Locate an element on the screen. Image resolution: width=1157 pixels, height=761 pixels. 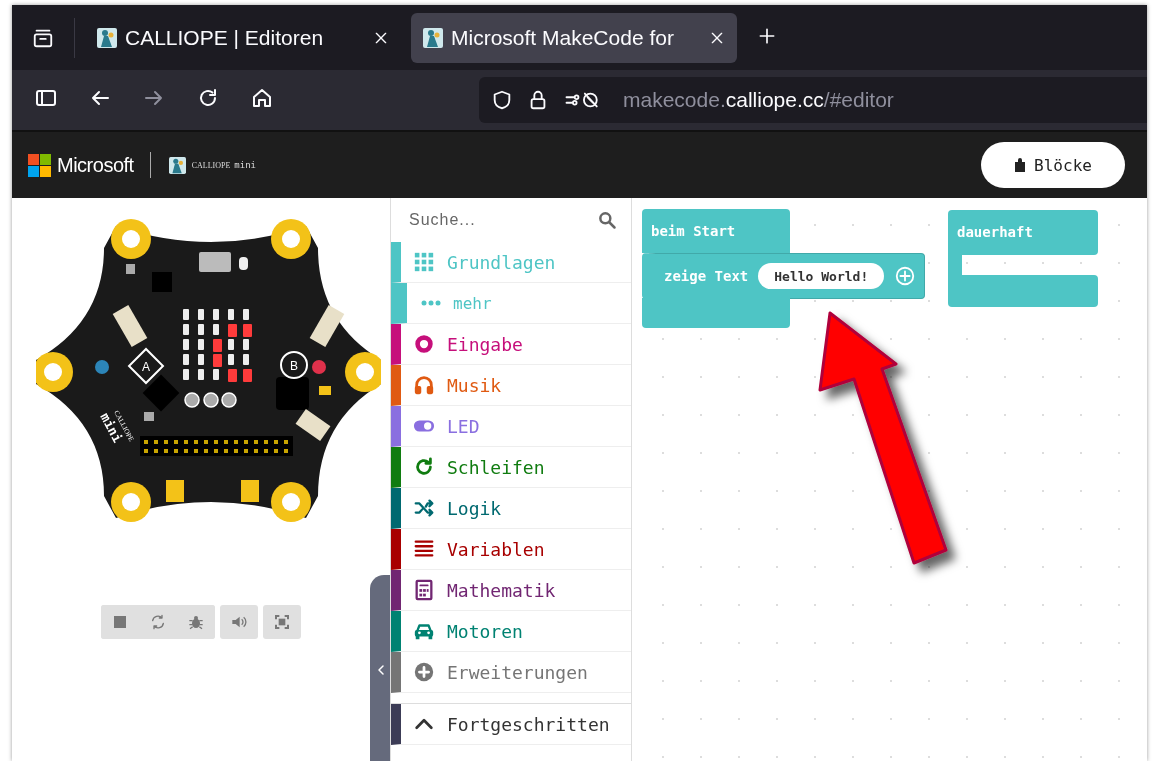
browser-tab: CALLIOPE | Editoren is located at coordinates (243, 37).